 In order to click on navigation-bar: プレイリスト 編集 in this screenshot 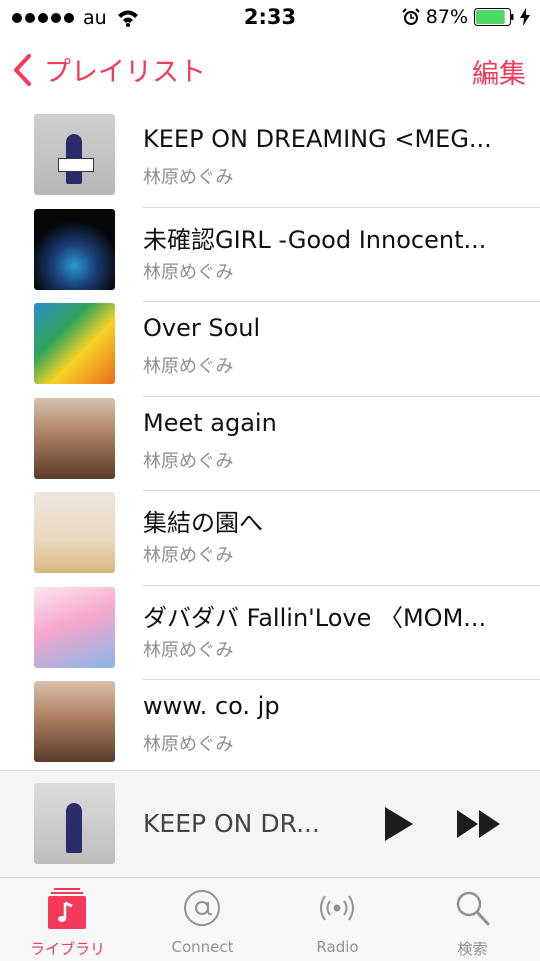, I will do `click(270, 72)`.